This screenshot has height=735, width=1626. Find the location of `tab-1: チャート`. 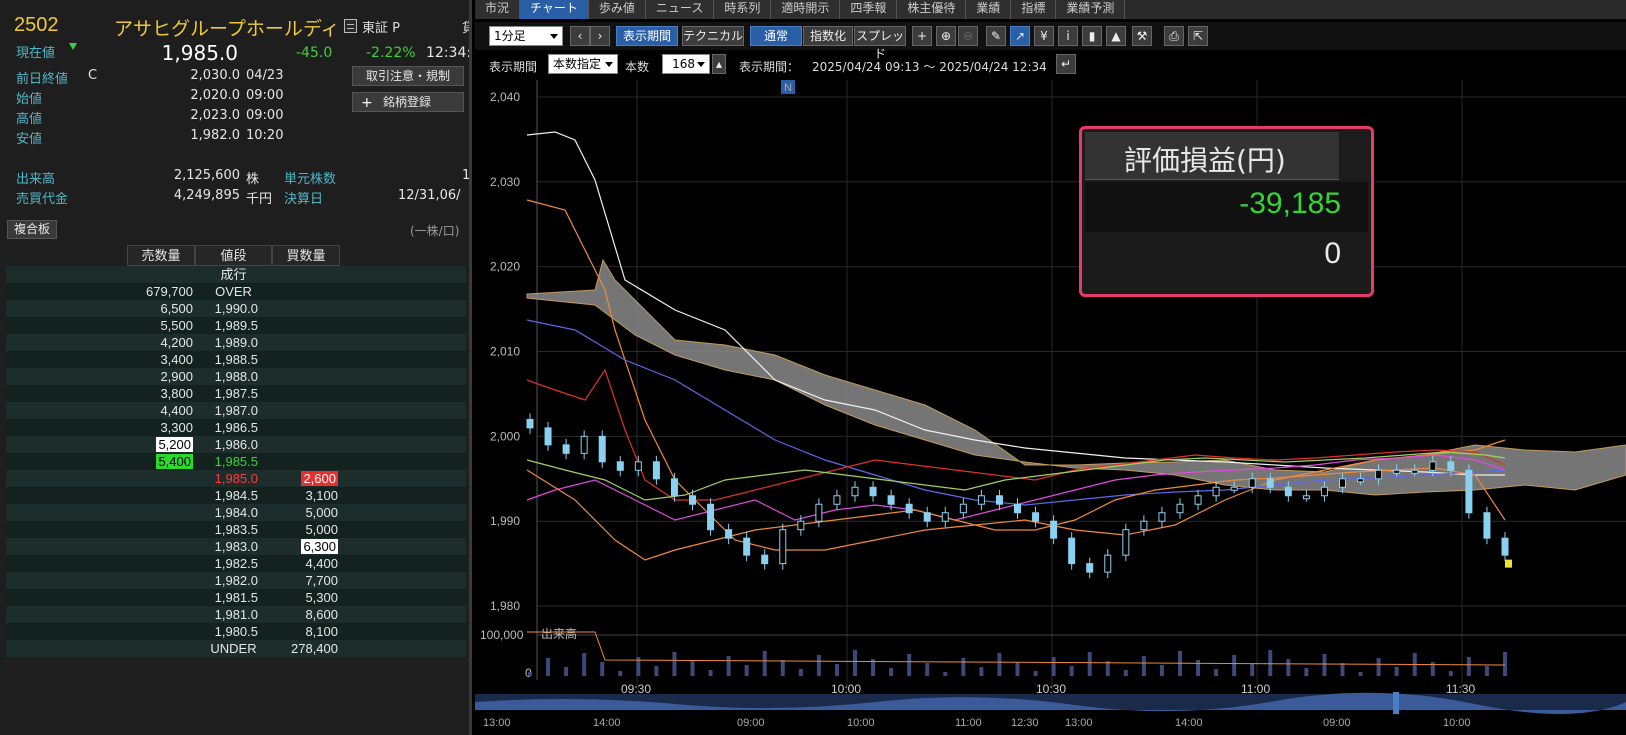

tab-1: チャート is located at coordinates (554, 9).